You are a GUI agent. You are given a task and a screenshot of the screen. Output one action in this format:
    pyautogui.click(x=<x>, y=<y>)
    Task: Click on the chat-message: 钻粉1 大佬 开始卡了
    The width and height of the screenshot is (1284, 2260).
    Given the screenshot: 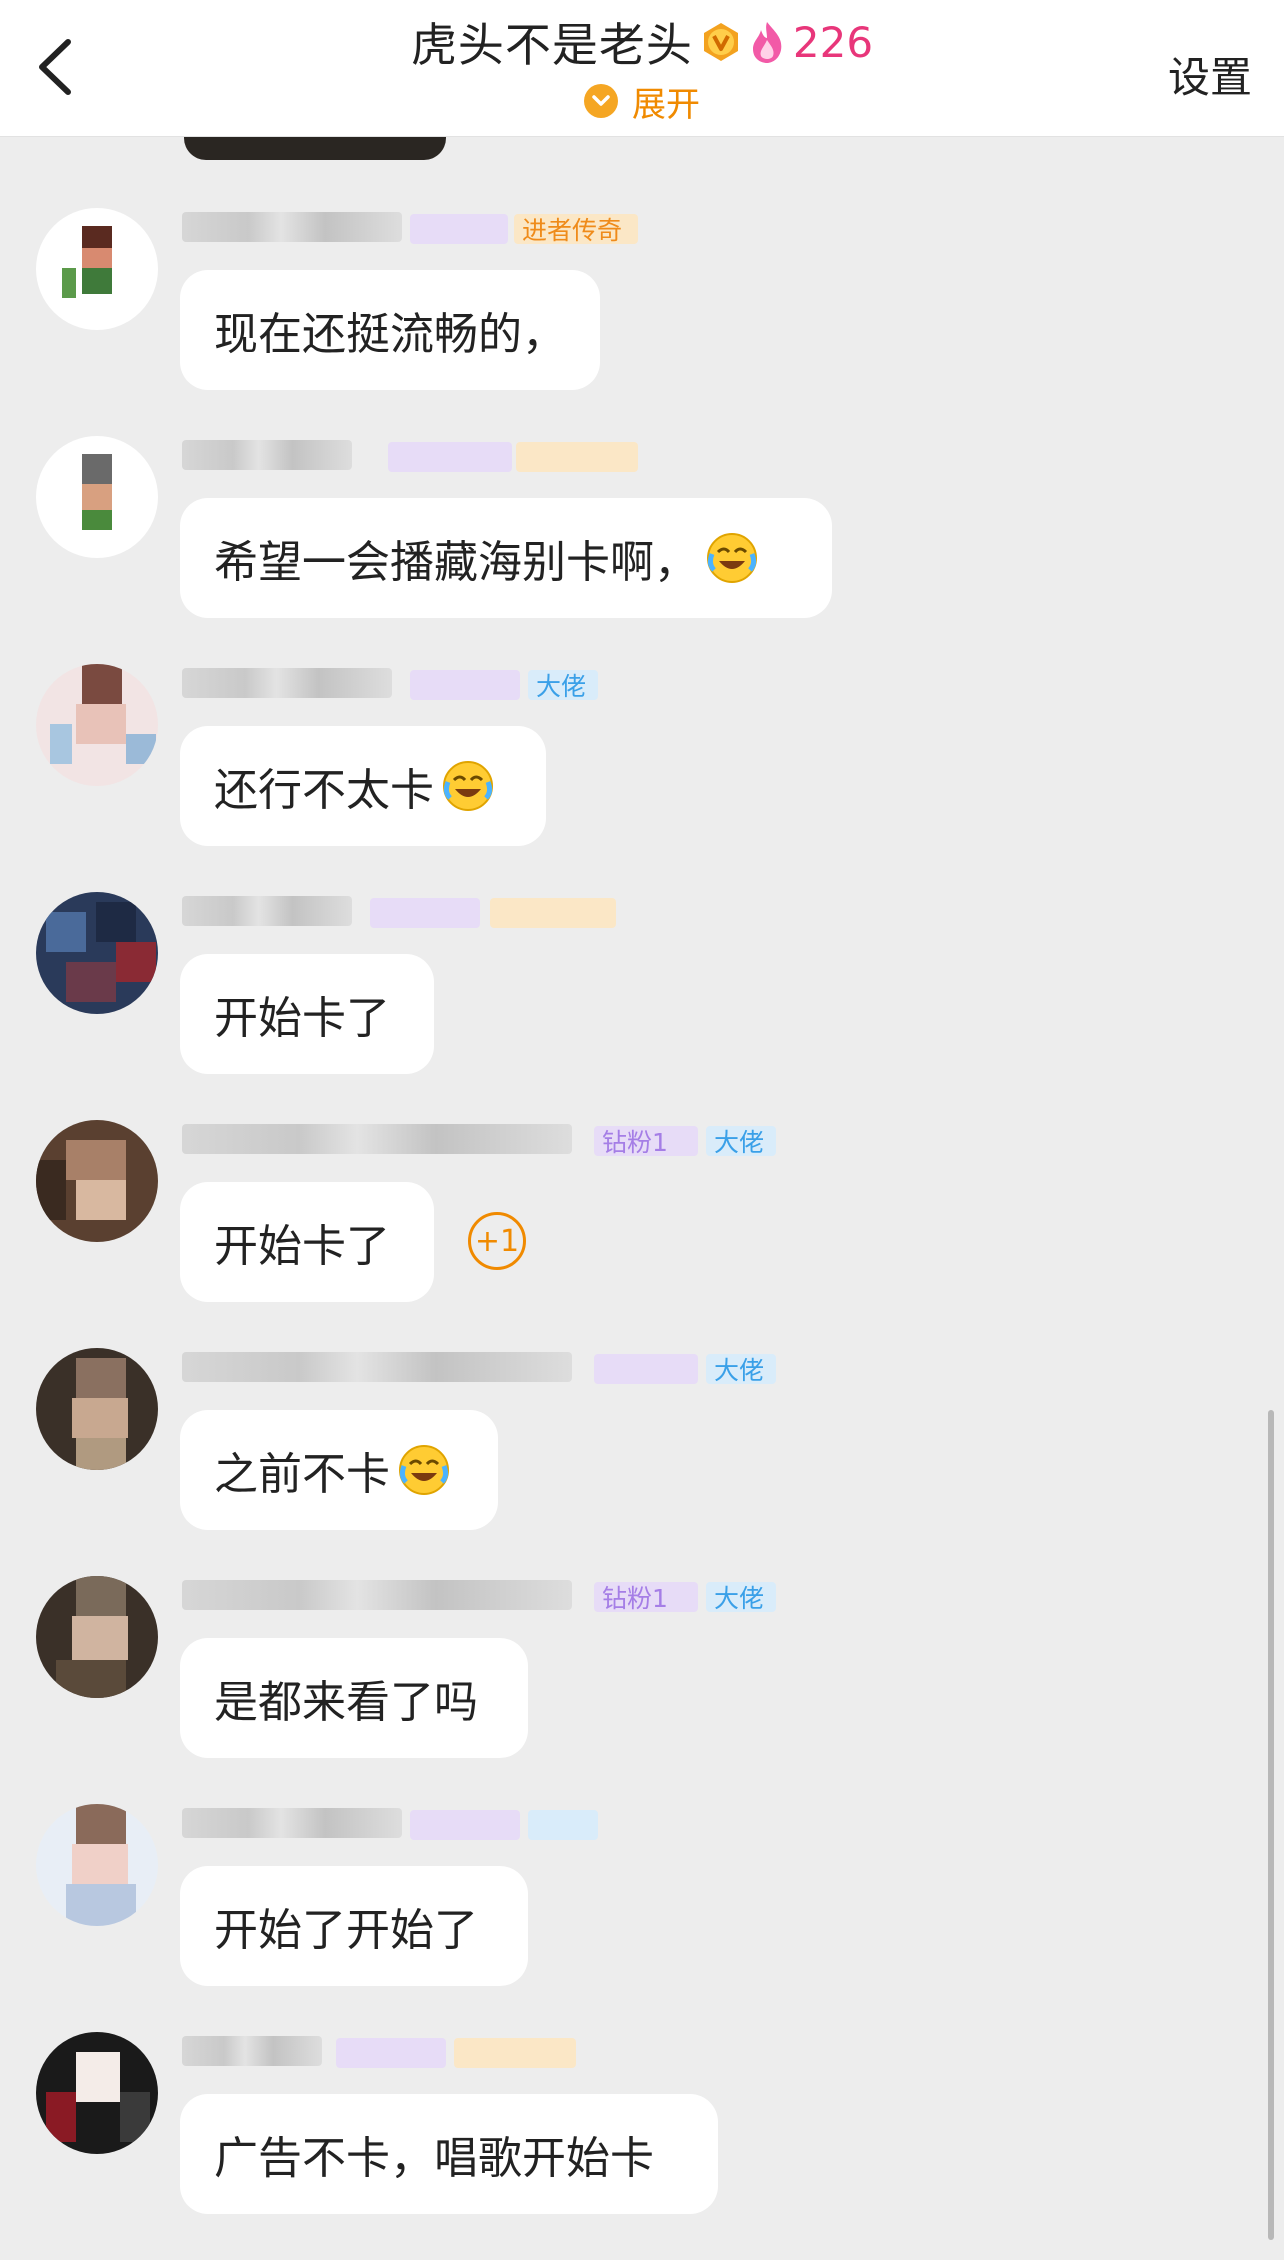 What is the action you would take?
    pyautogui.click(x=642, y=1234)
    